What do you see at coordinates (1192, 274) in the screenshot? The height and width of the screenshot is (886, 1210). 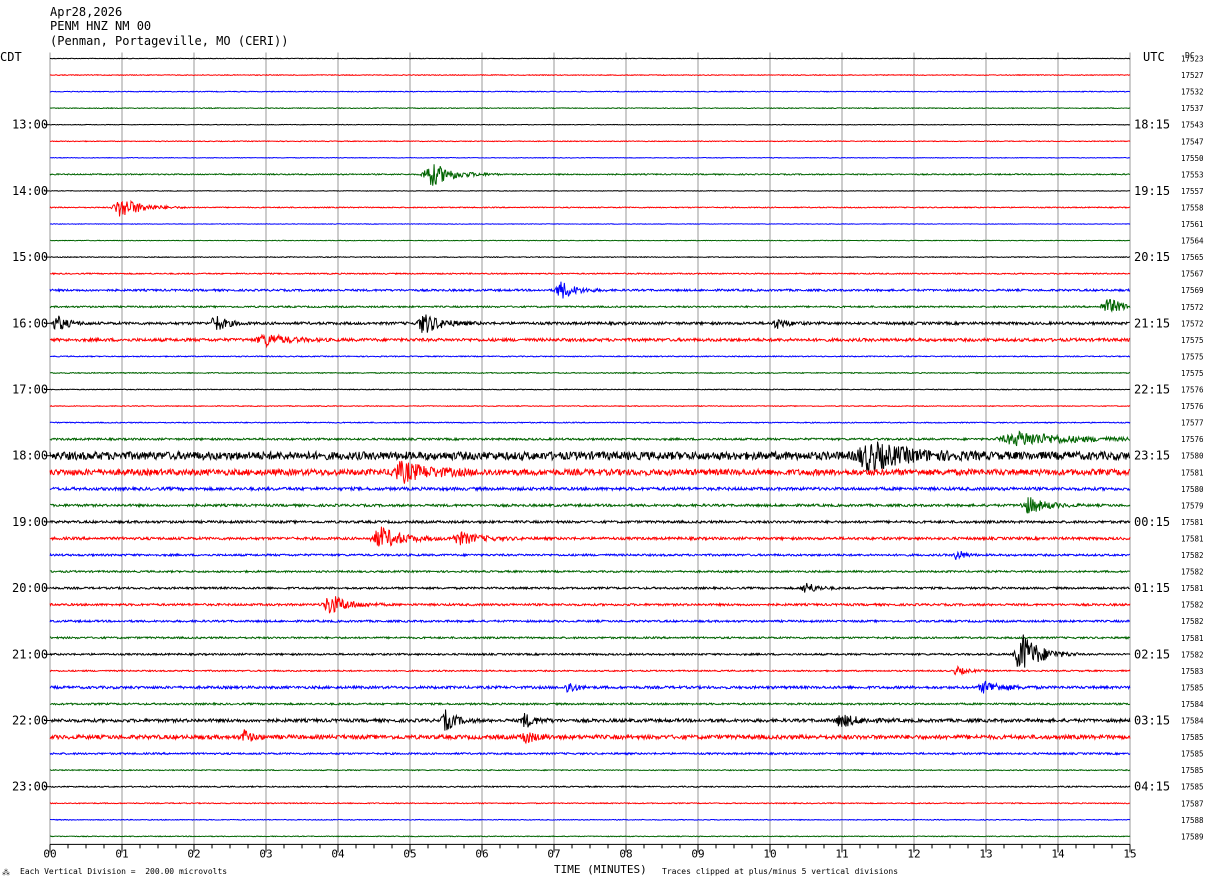 I see `trace-dc-value: 17567` at bounding box center [1192, 274].